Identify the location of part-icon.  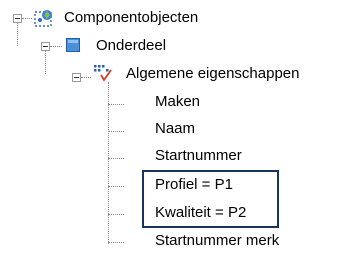
(73, 47).